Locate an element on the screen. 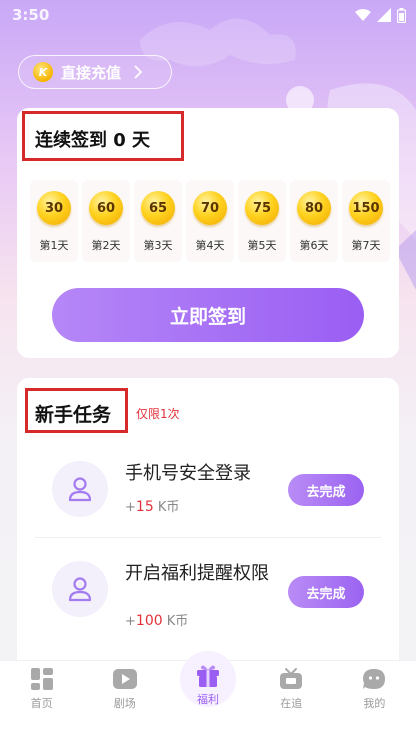 The height and width of the screenshot is (740, 416). sign-in-day: 80 第6天 is located at coordinates (314, 221).